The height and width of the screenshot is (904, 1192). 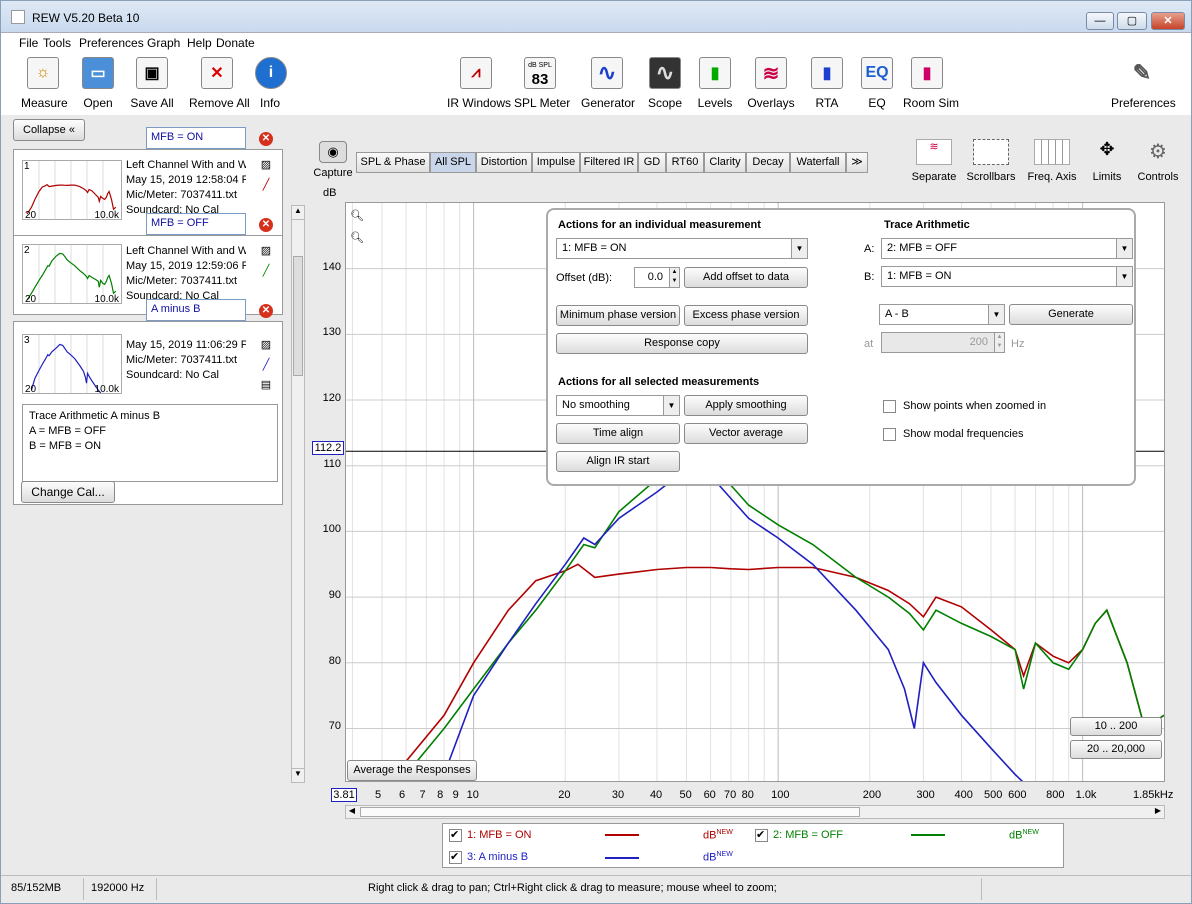 I want to click on generate-button: Generate, so click(x=1071, y=314).